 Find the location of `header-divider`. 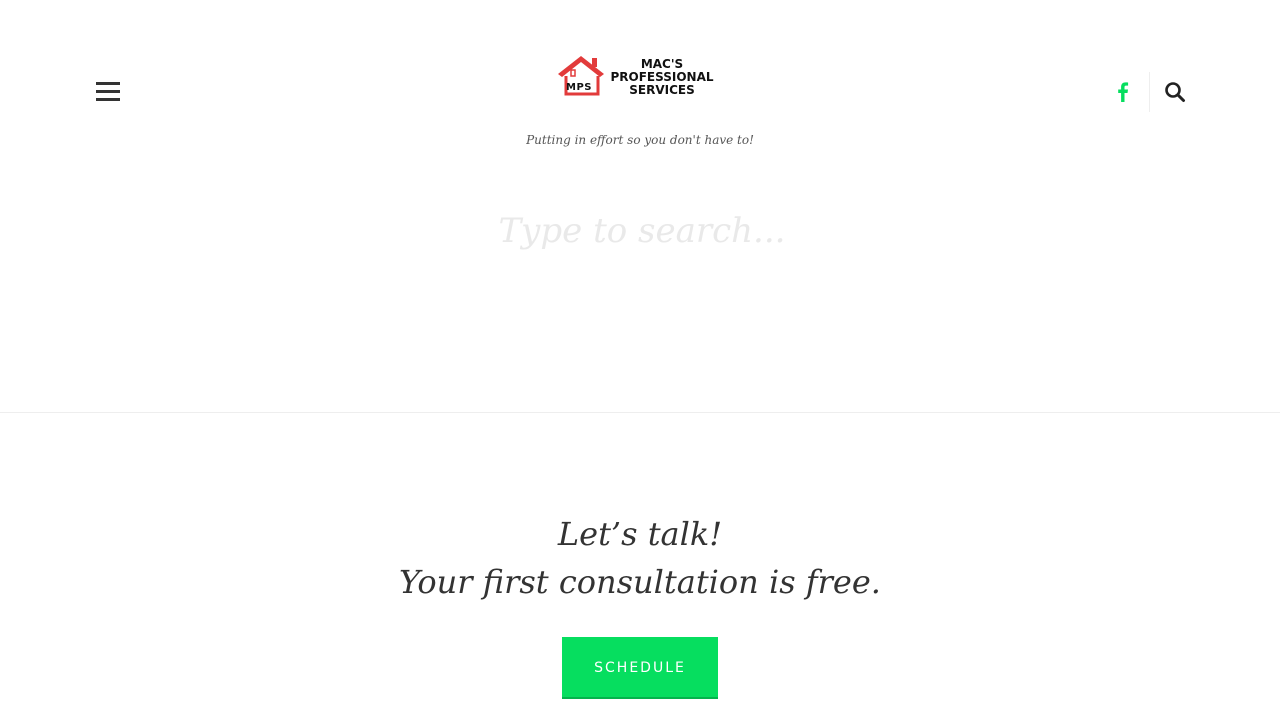

header-divider is located at coordinates (1149, 92).